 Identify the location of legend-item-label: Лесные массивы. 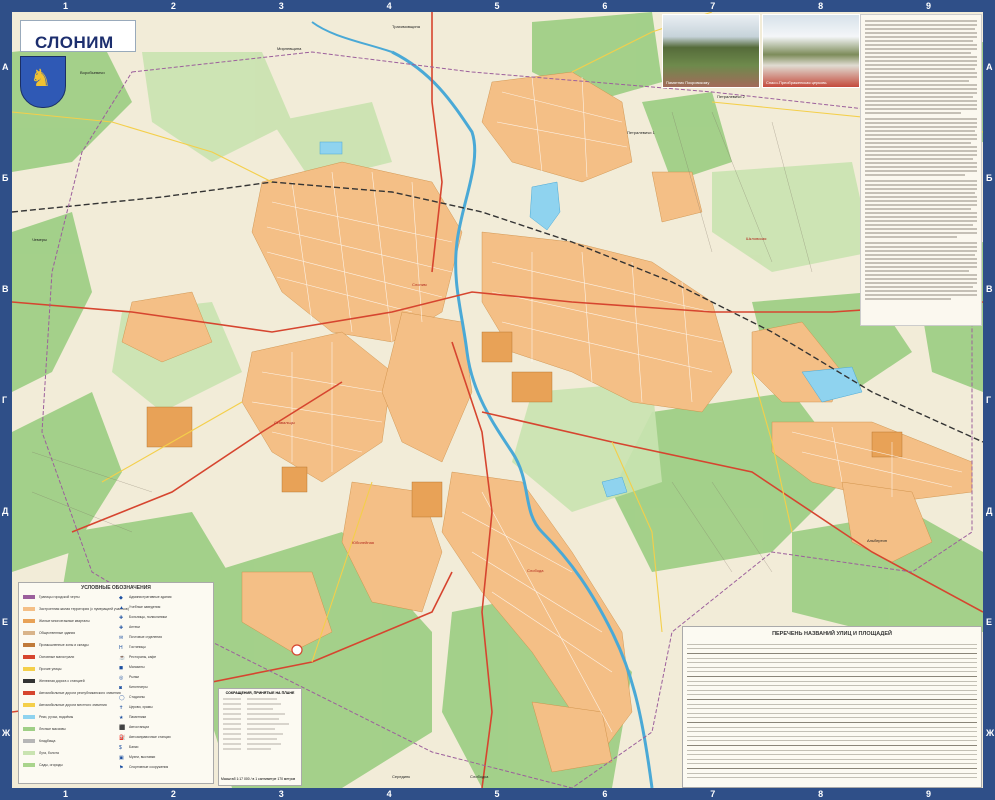
(52, 729).